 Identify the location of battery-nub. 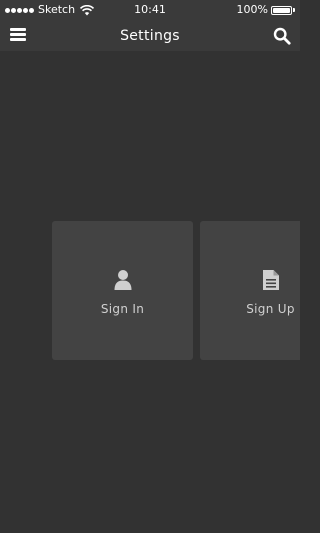
(294, 10).